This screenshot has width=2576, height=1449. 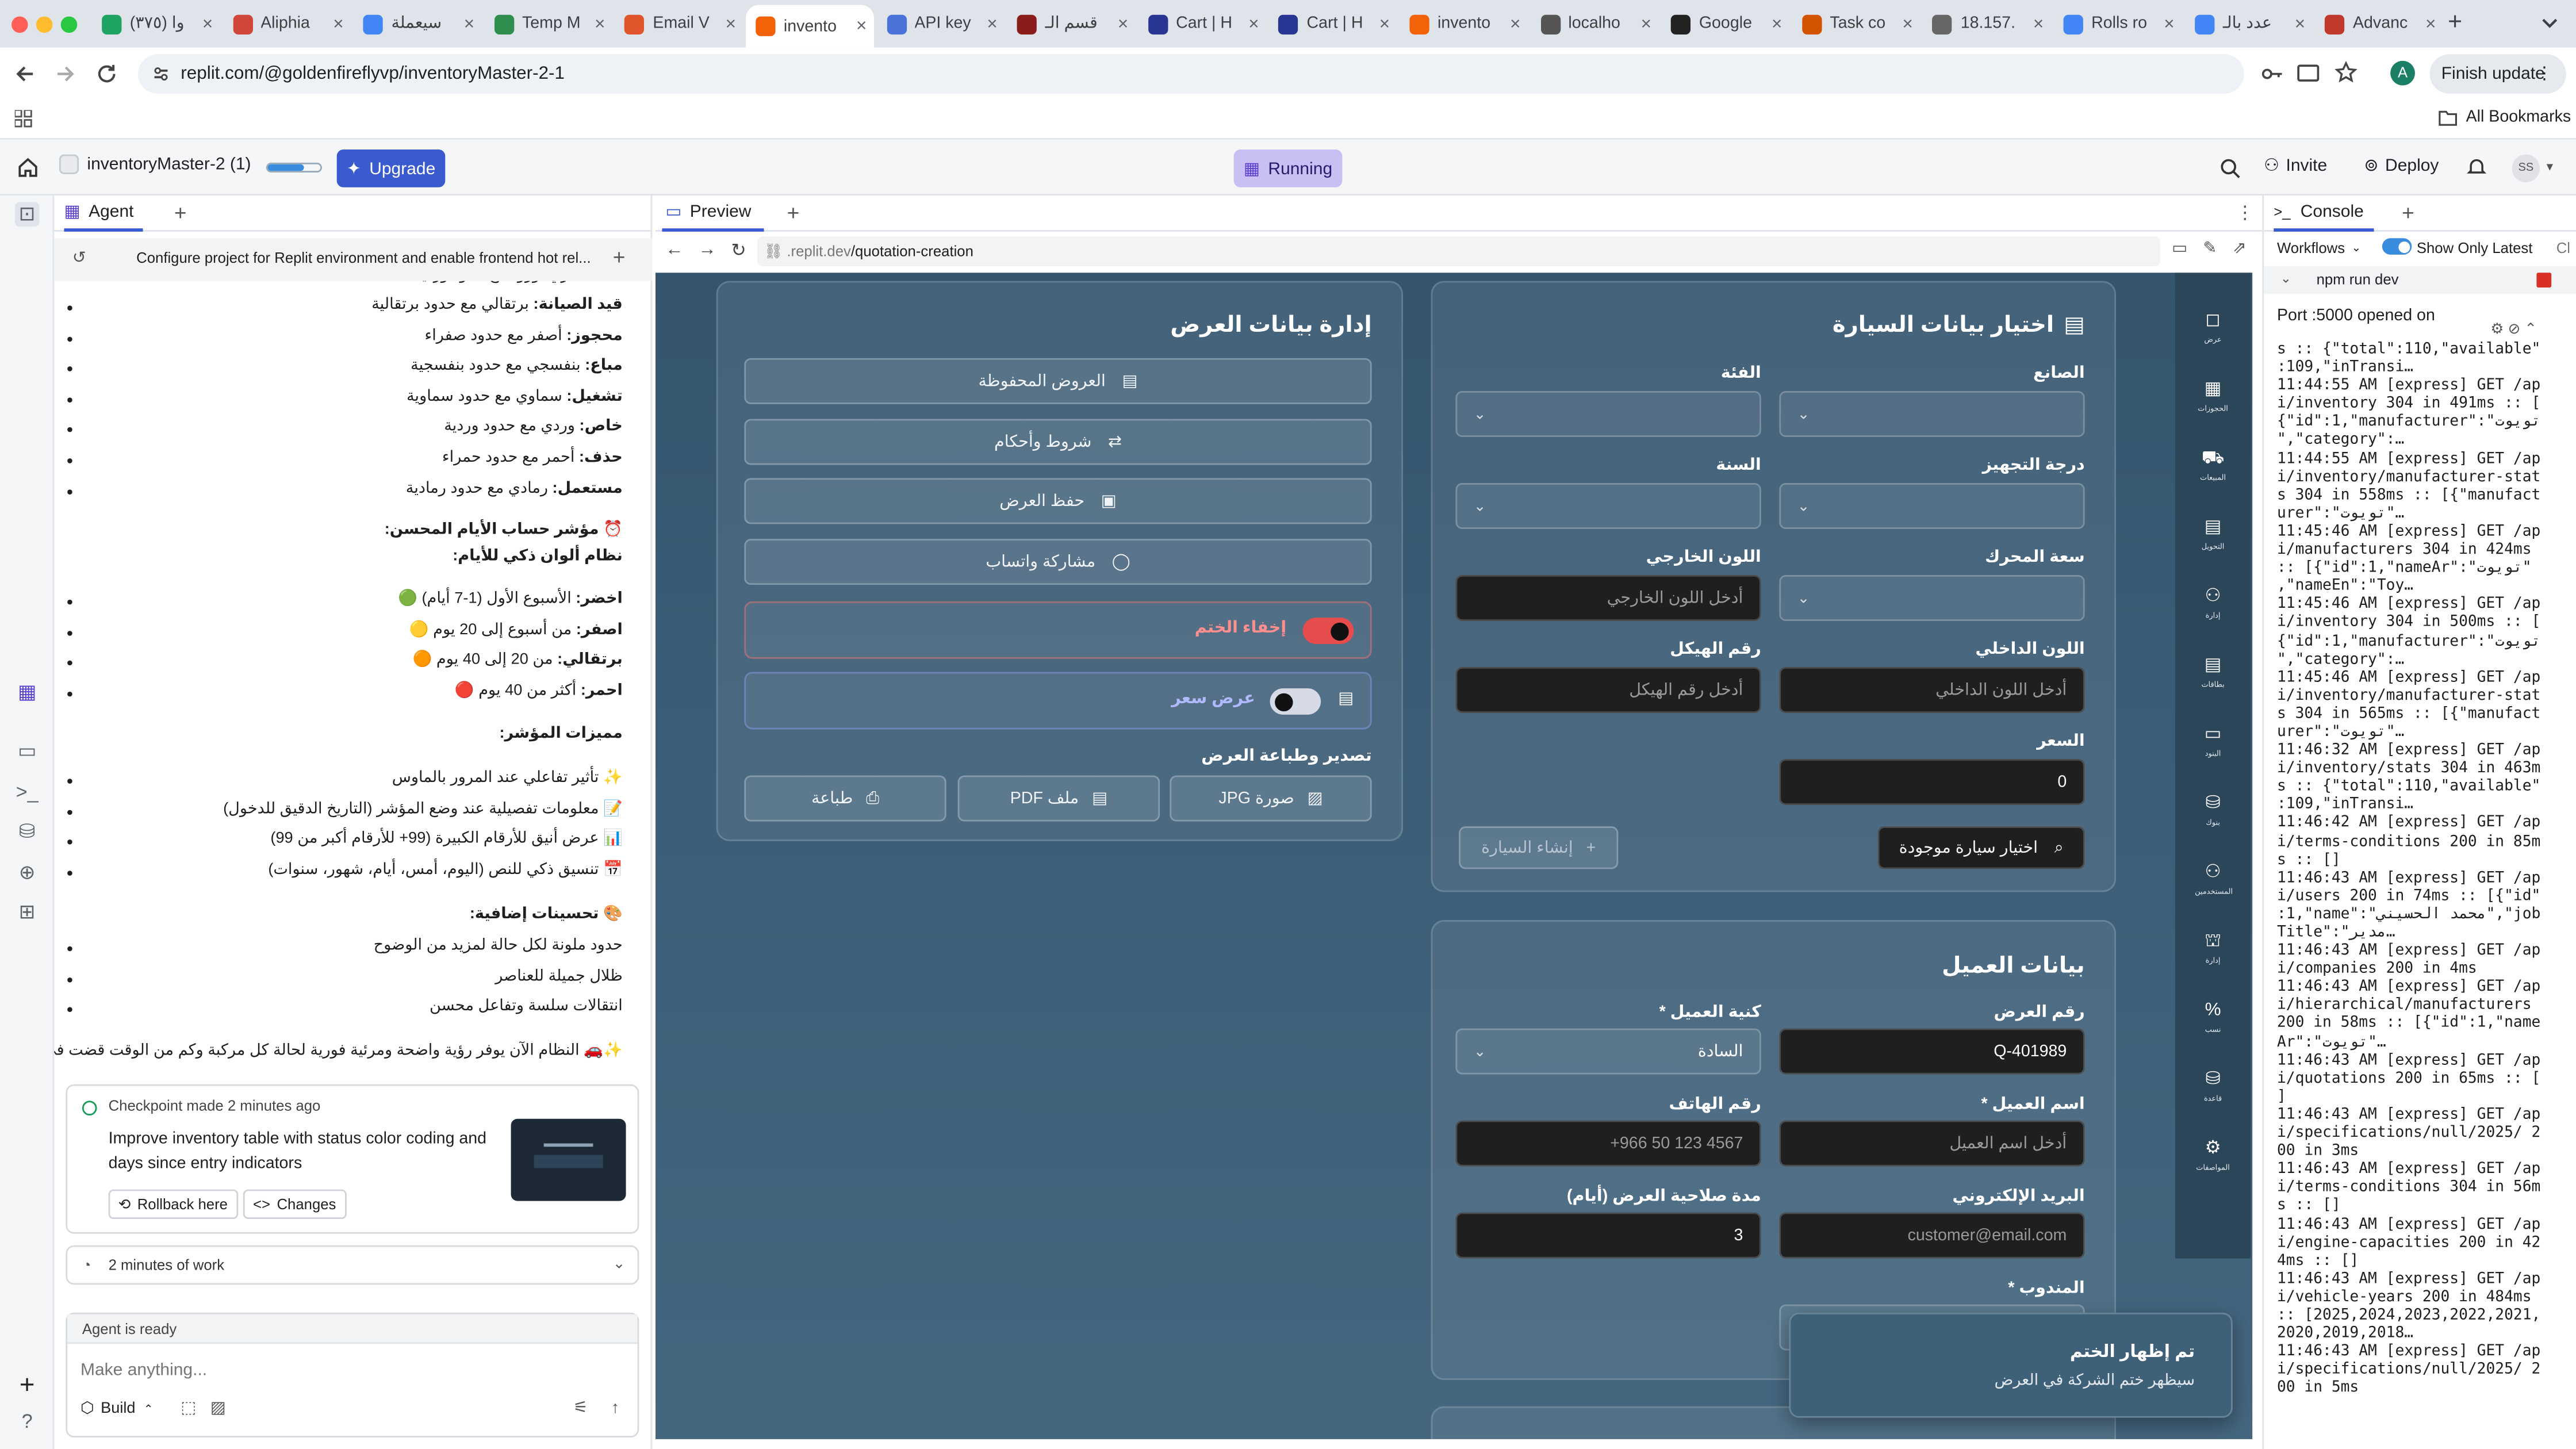 I want to click on browser-tab: سيعملة ×, so click(x=417, y=23).